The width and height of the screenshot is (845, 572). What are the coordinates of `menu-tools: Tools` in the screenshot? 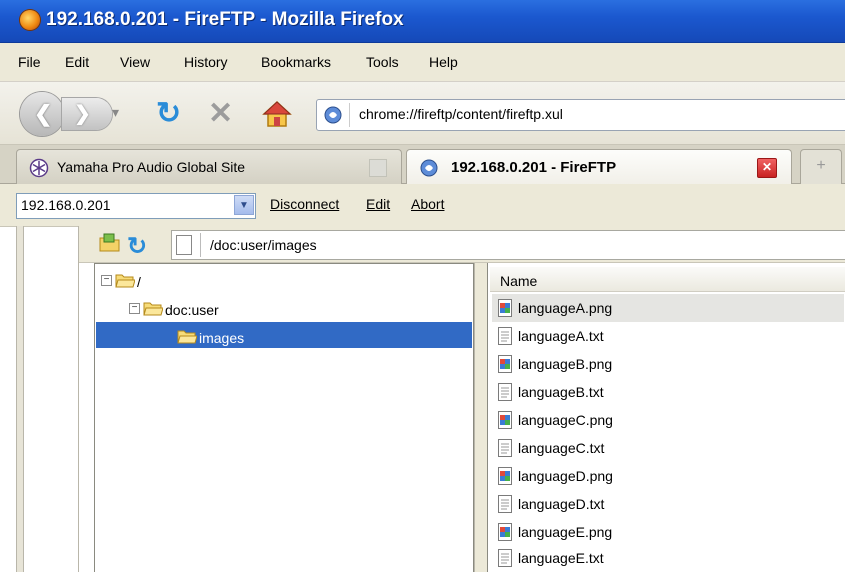 It's located at (382, 62).